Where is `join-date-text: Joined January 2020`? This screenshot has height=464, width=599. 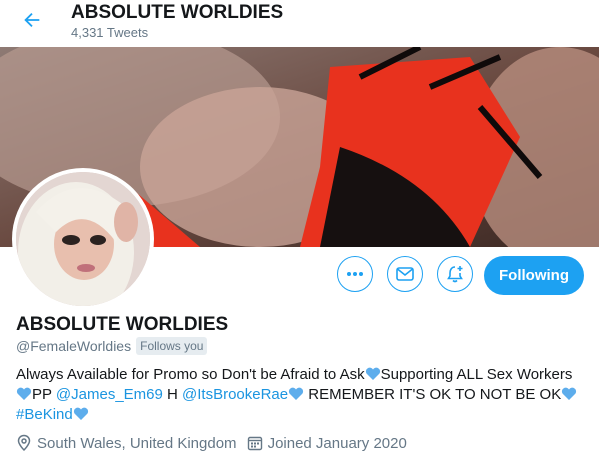
join-date-text: Joined January 2020 is located at coordinates (337, 443).